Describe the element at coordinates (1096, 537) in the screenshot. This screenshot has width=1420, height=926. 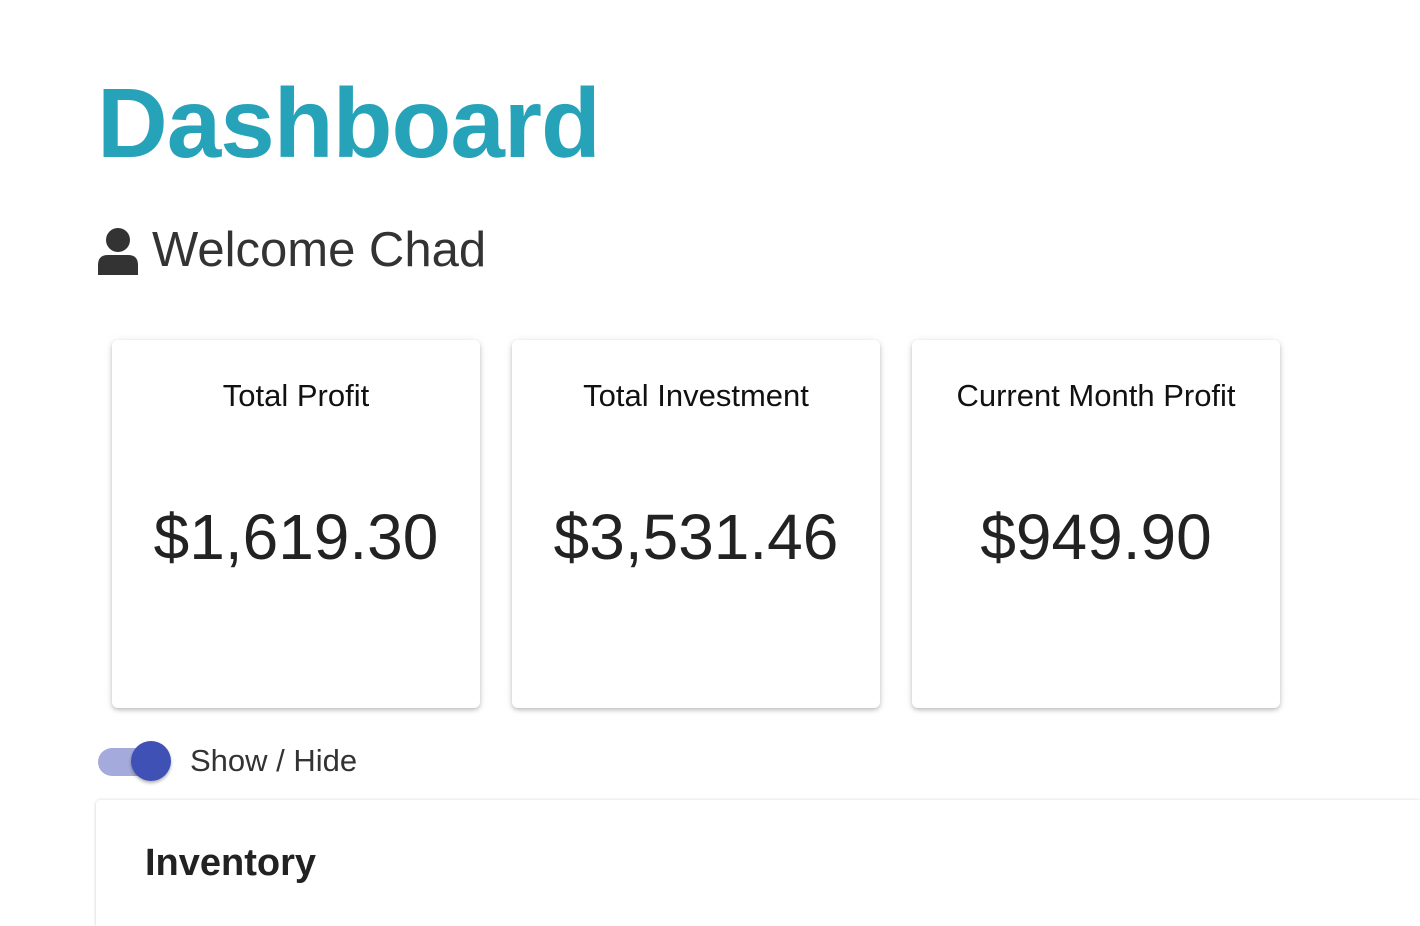
I see `card-value: $949.90` at that location.